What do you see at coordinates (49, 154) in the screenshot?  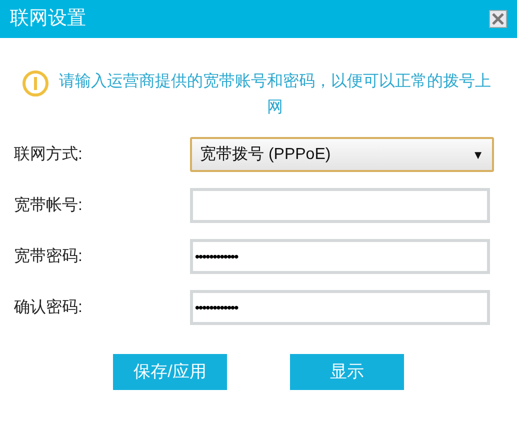 I see `field-label: 联网方式:` at bounding box center [49, 154].